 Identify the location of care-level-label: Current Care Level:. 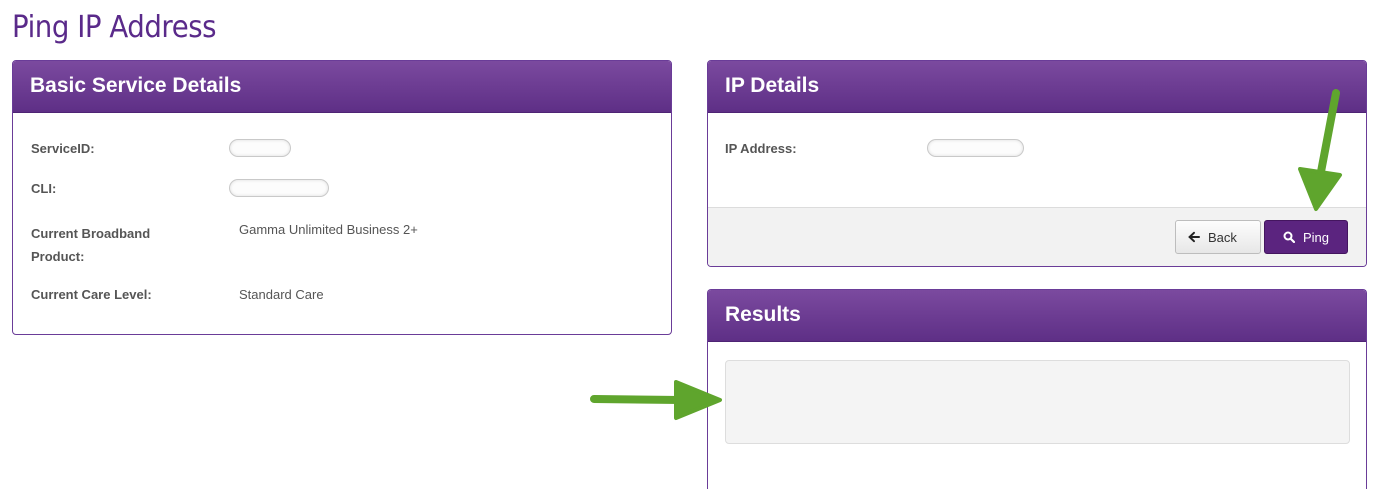
(91, 294).